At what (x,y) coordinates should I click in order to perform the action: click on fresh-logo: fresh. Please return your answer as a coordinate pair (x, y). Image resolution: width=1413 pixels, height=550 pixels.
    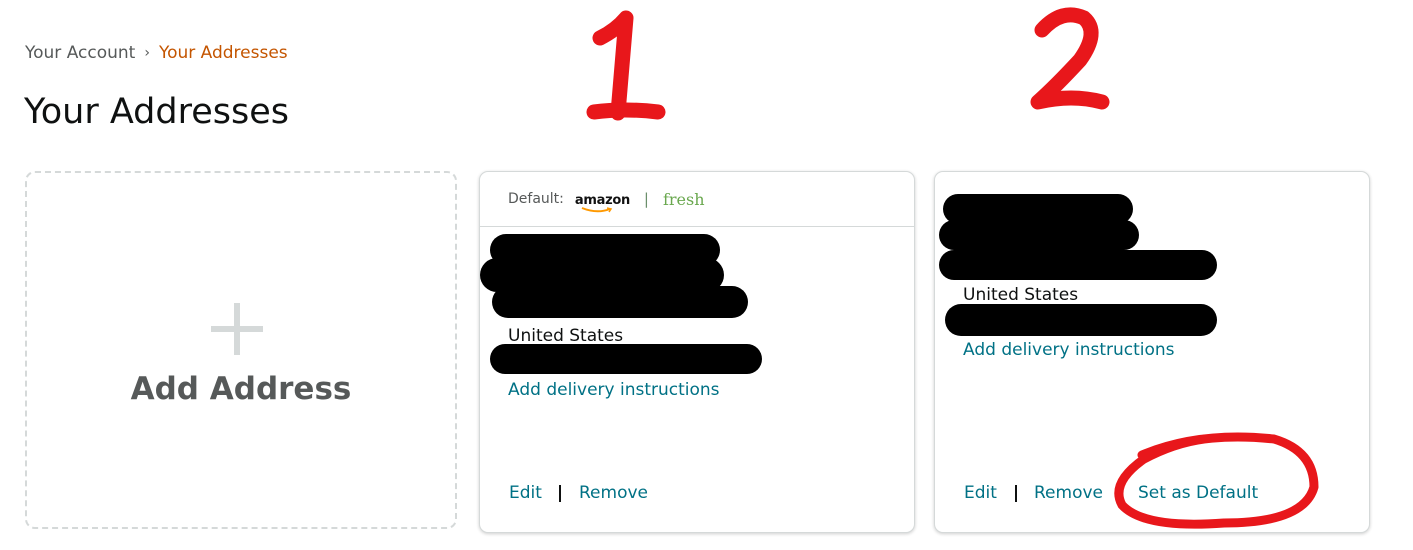
    Looking at the image, I should click on (683, 199).